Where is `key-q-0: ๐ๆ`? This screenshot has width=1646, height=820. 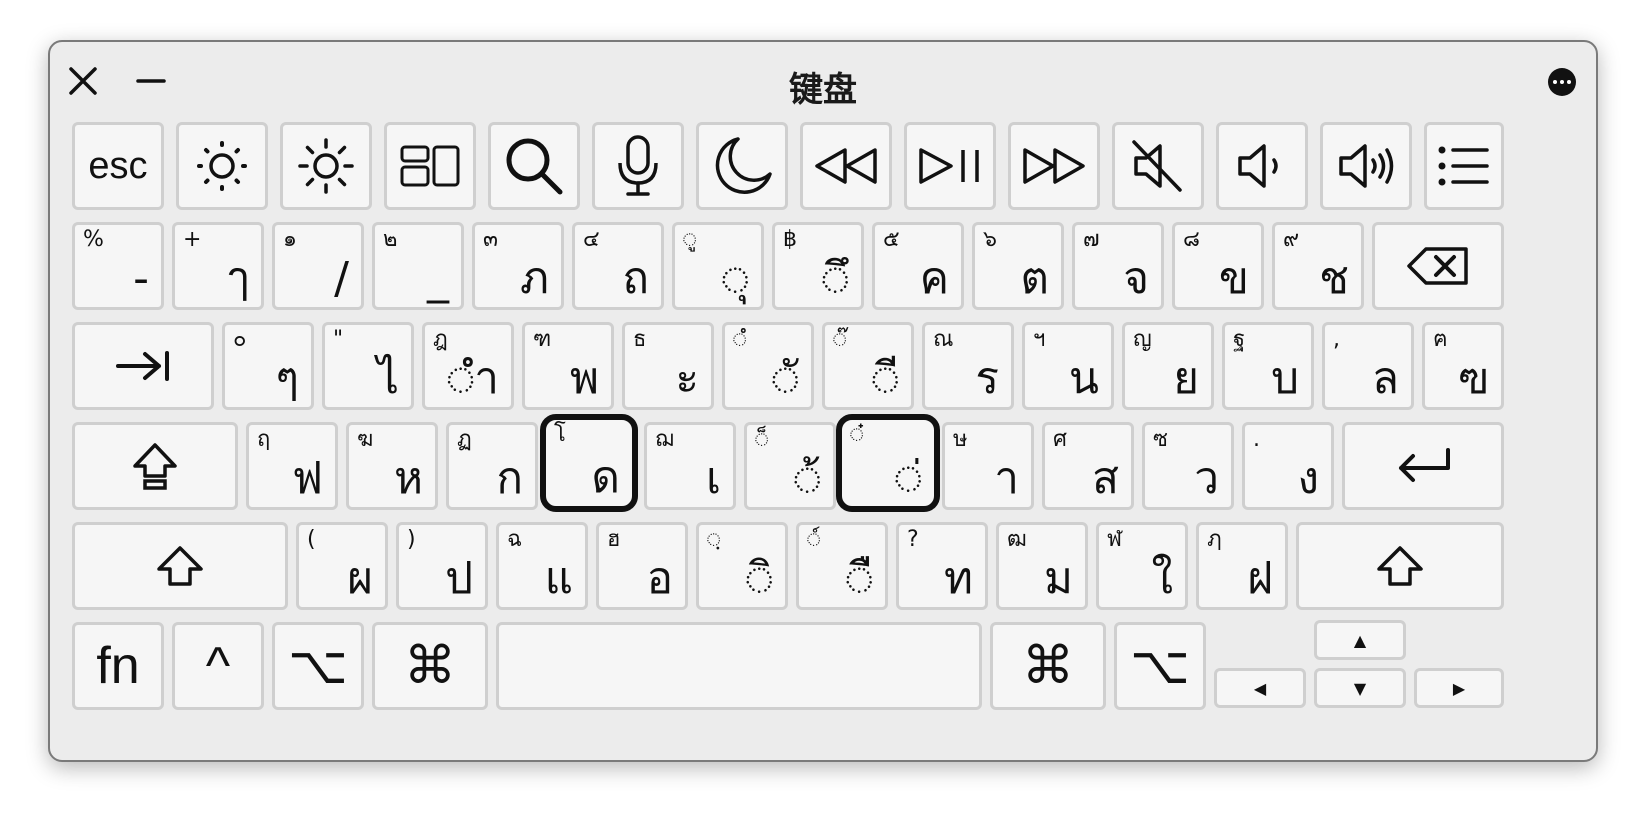 key-q-0: ๐ๆ is located at coordinates (268, 366).